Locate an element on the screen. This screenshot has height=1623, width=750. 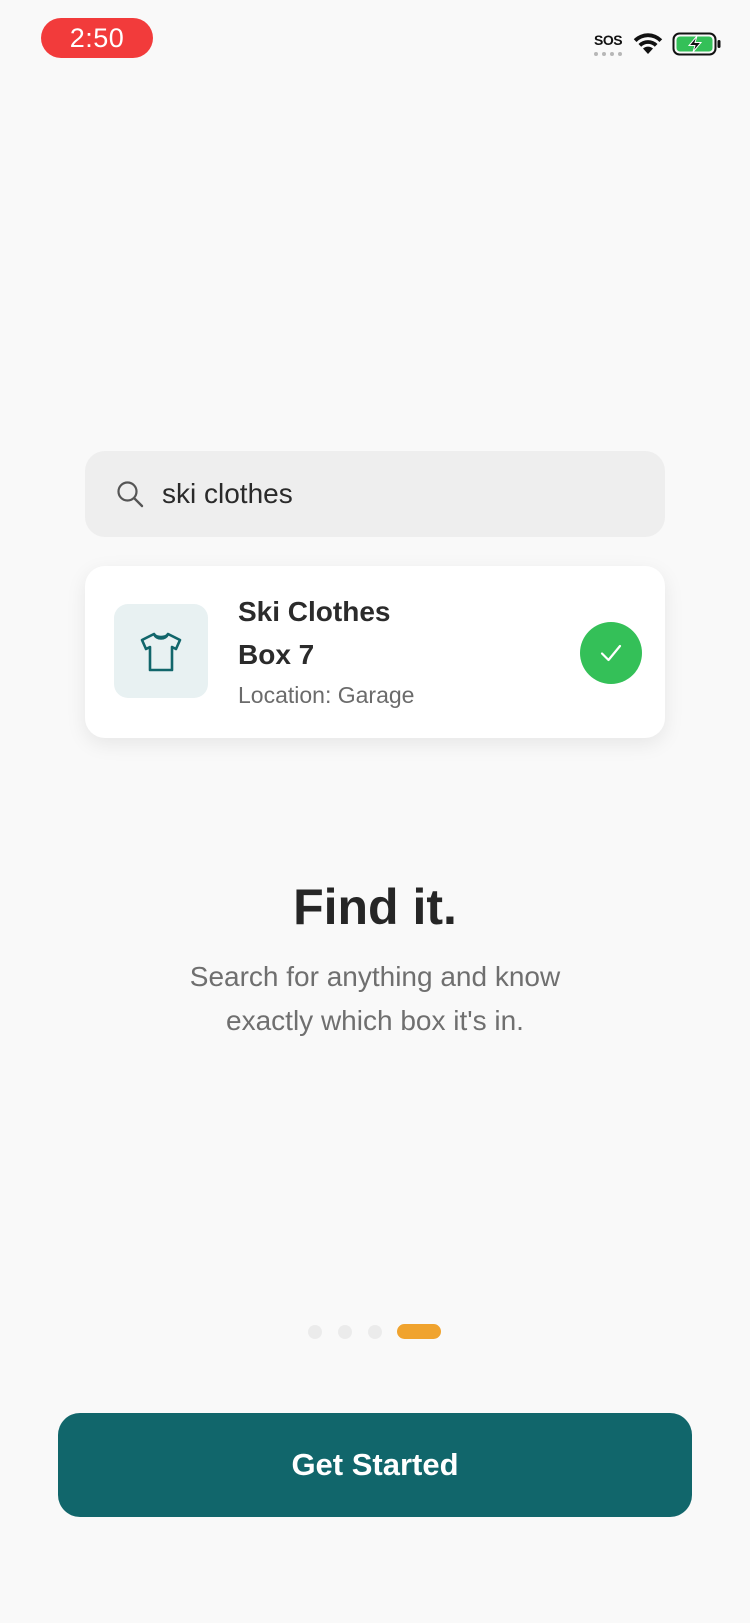
page-indicator is located at coordinates (375, 1332).